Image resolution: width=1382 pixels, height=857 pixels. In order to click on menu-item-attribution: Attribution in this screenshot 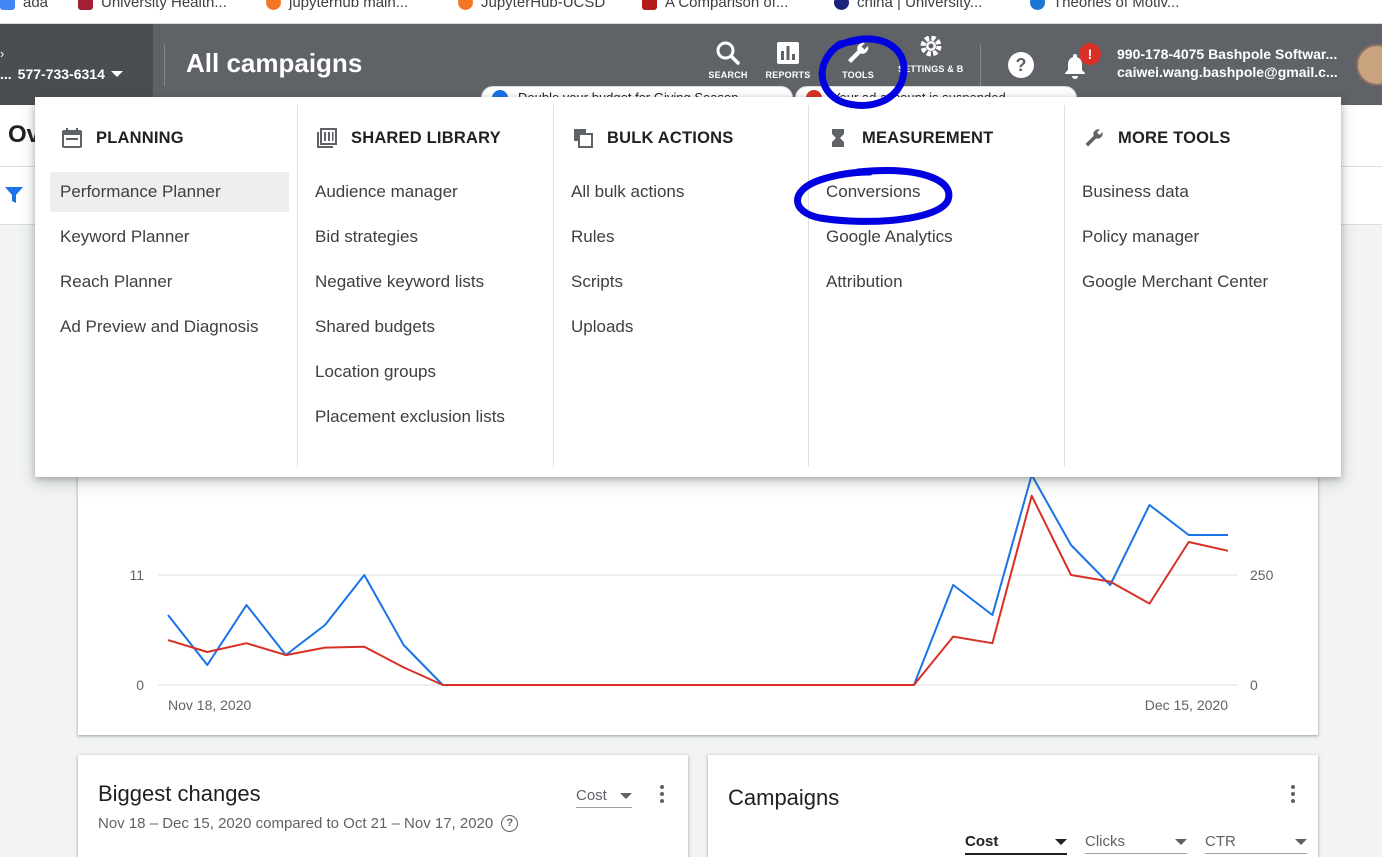, I will do `click(859, 282)`.